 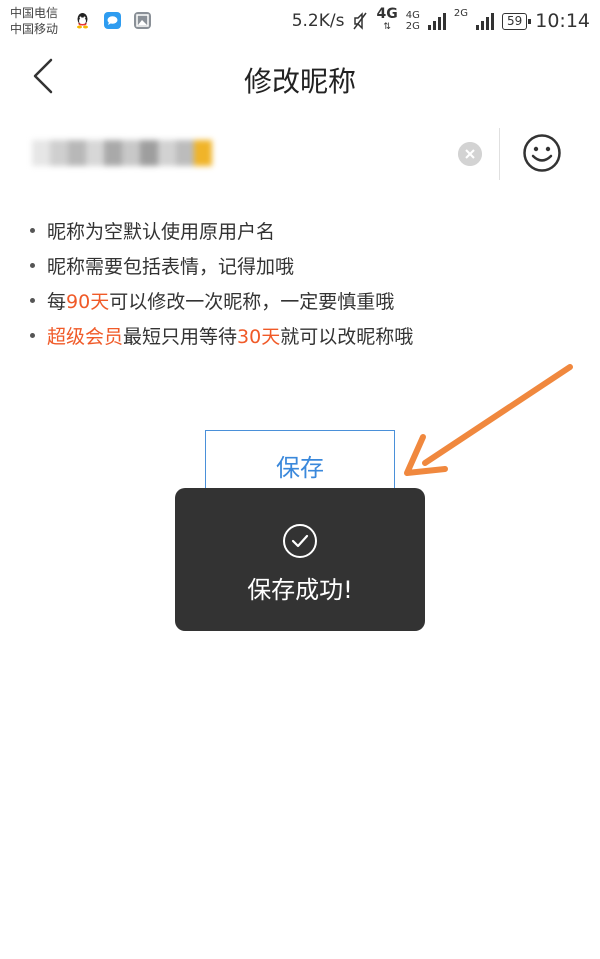 I want to click on annotation-arrow-icon, so click(x=488, y=420).